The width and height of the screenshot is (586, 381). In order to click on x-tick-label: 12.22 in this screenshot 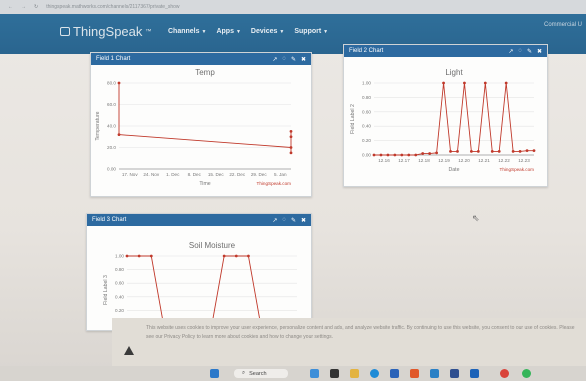, I will do `click(504, 160)`.